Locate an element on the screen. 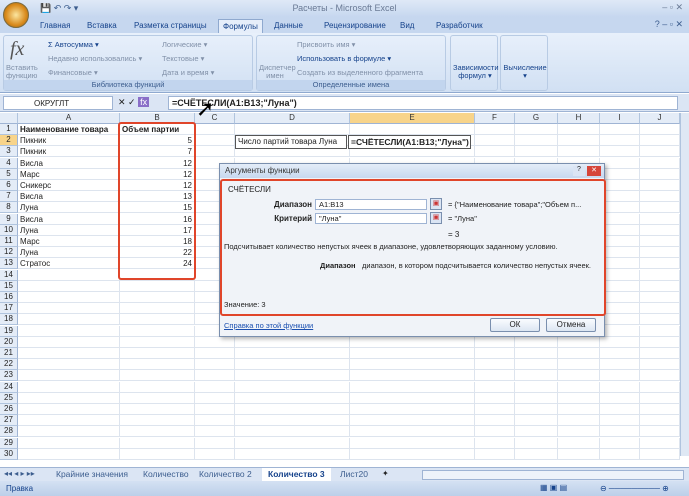 The width and height of the screenshot is (689, 496). row-header: 28 is located at coordinates (9, 432).